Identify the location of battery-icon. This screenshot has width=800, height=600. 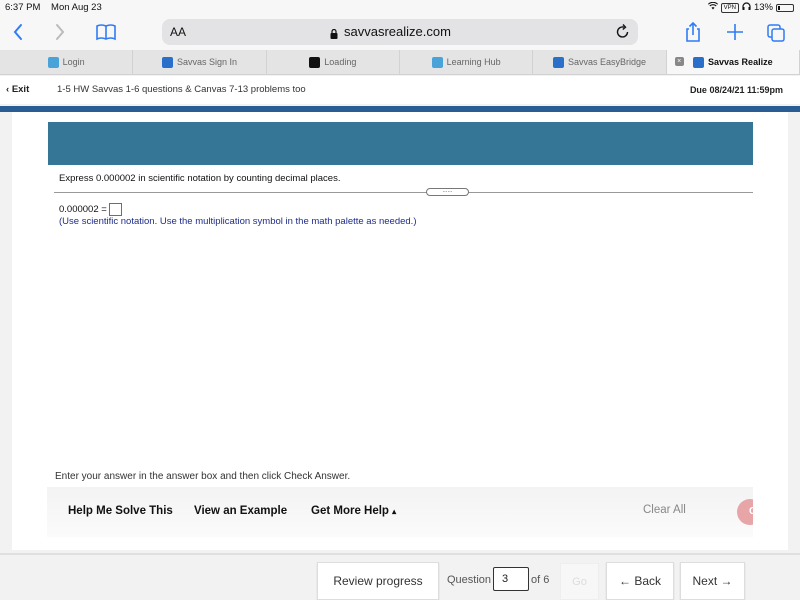
(785, 7).